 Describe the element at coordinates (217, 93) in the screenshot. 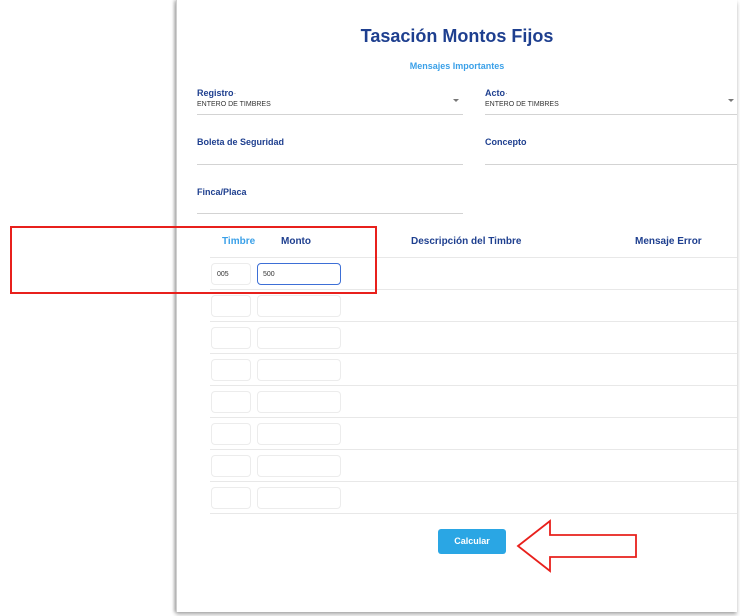

I see `registro-label: Registro·` at that location.